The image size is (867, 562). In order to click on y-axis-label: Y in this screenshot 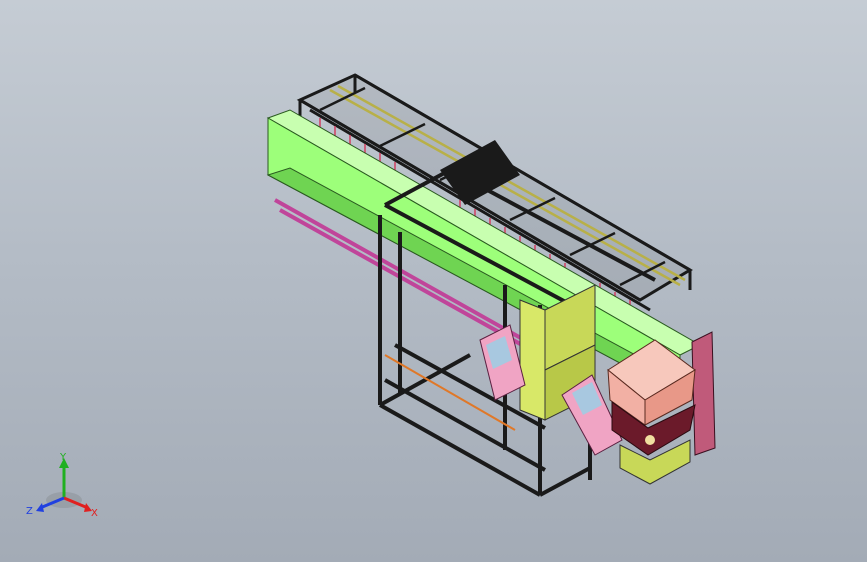, I will do `click(63, 457)`.